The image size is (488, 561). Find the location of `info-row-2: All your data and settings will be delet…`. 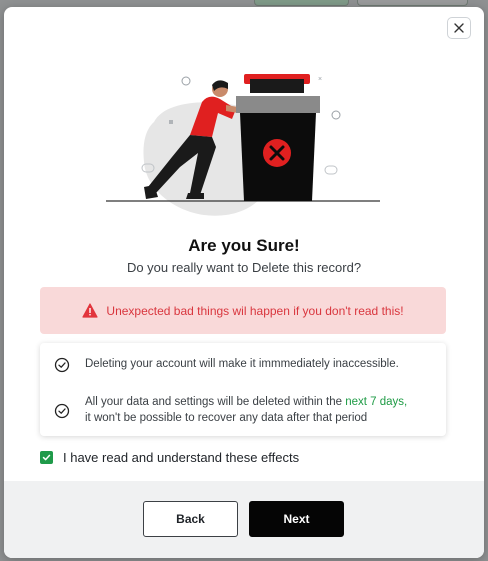

info-row-2: All your data and settings will be delet… is located at coordinates (243, 410).